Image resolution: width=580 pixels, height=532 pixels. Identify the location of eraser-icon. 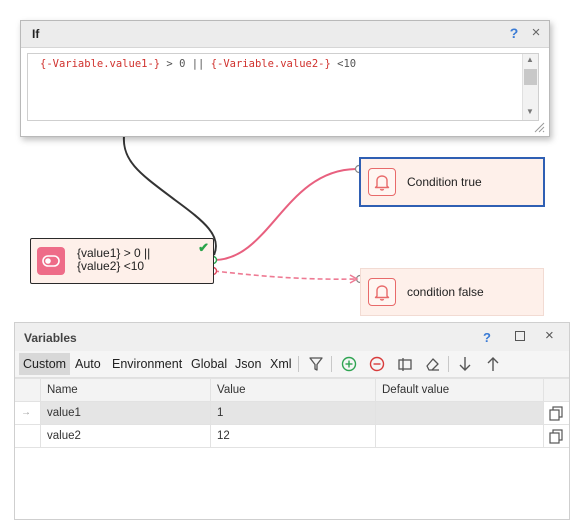
(433, 364).